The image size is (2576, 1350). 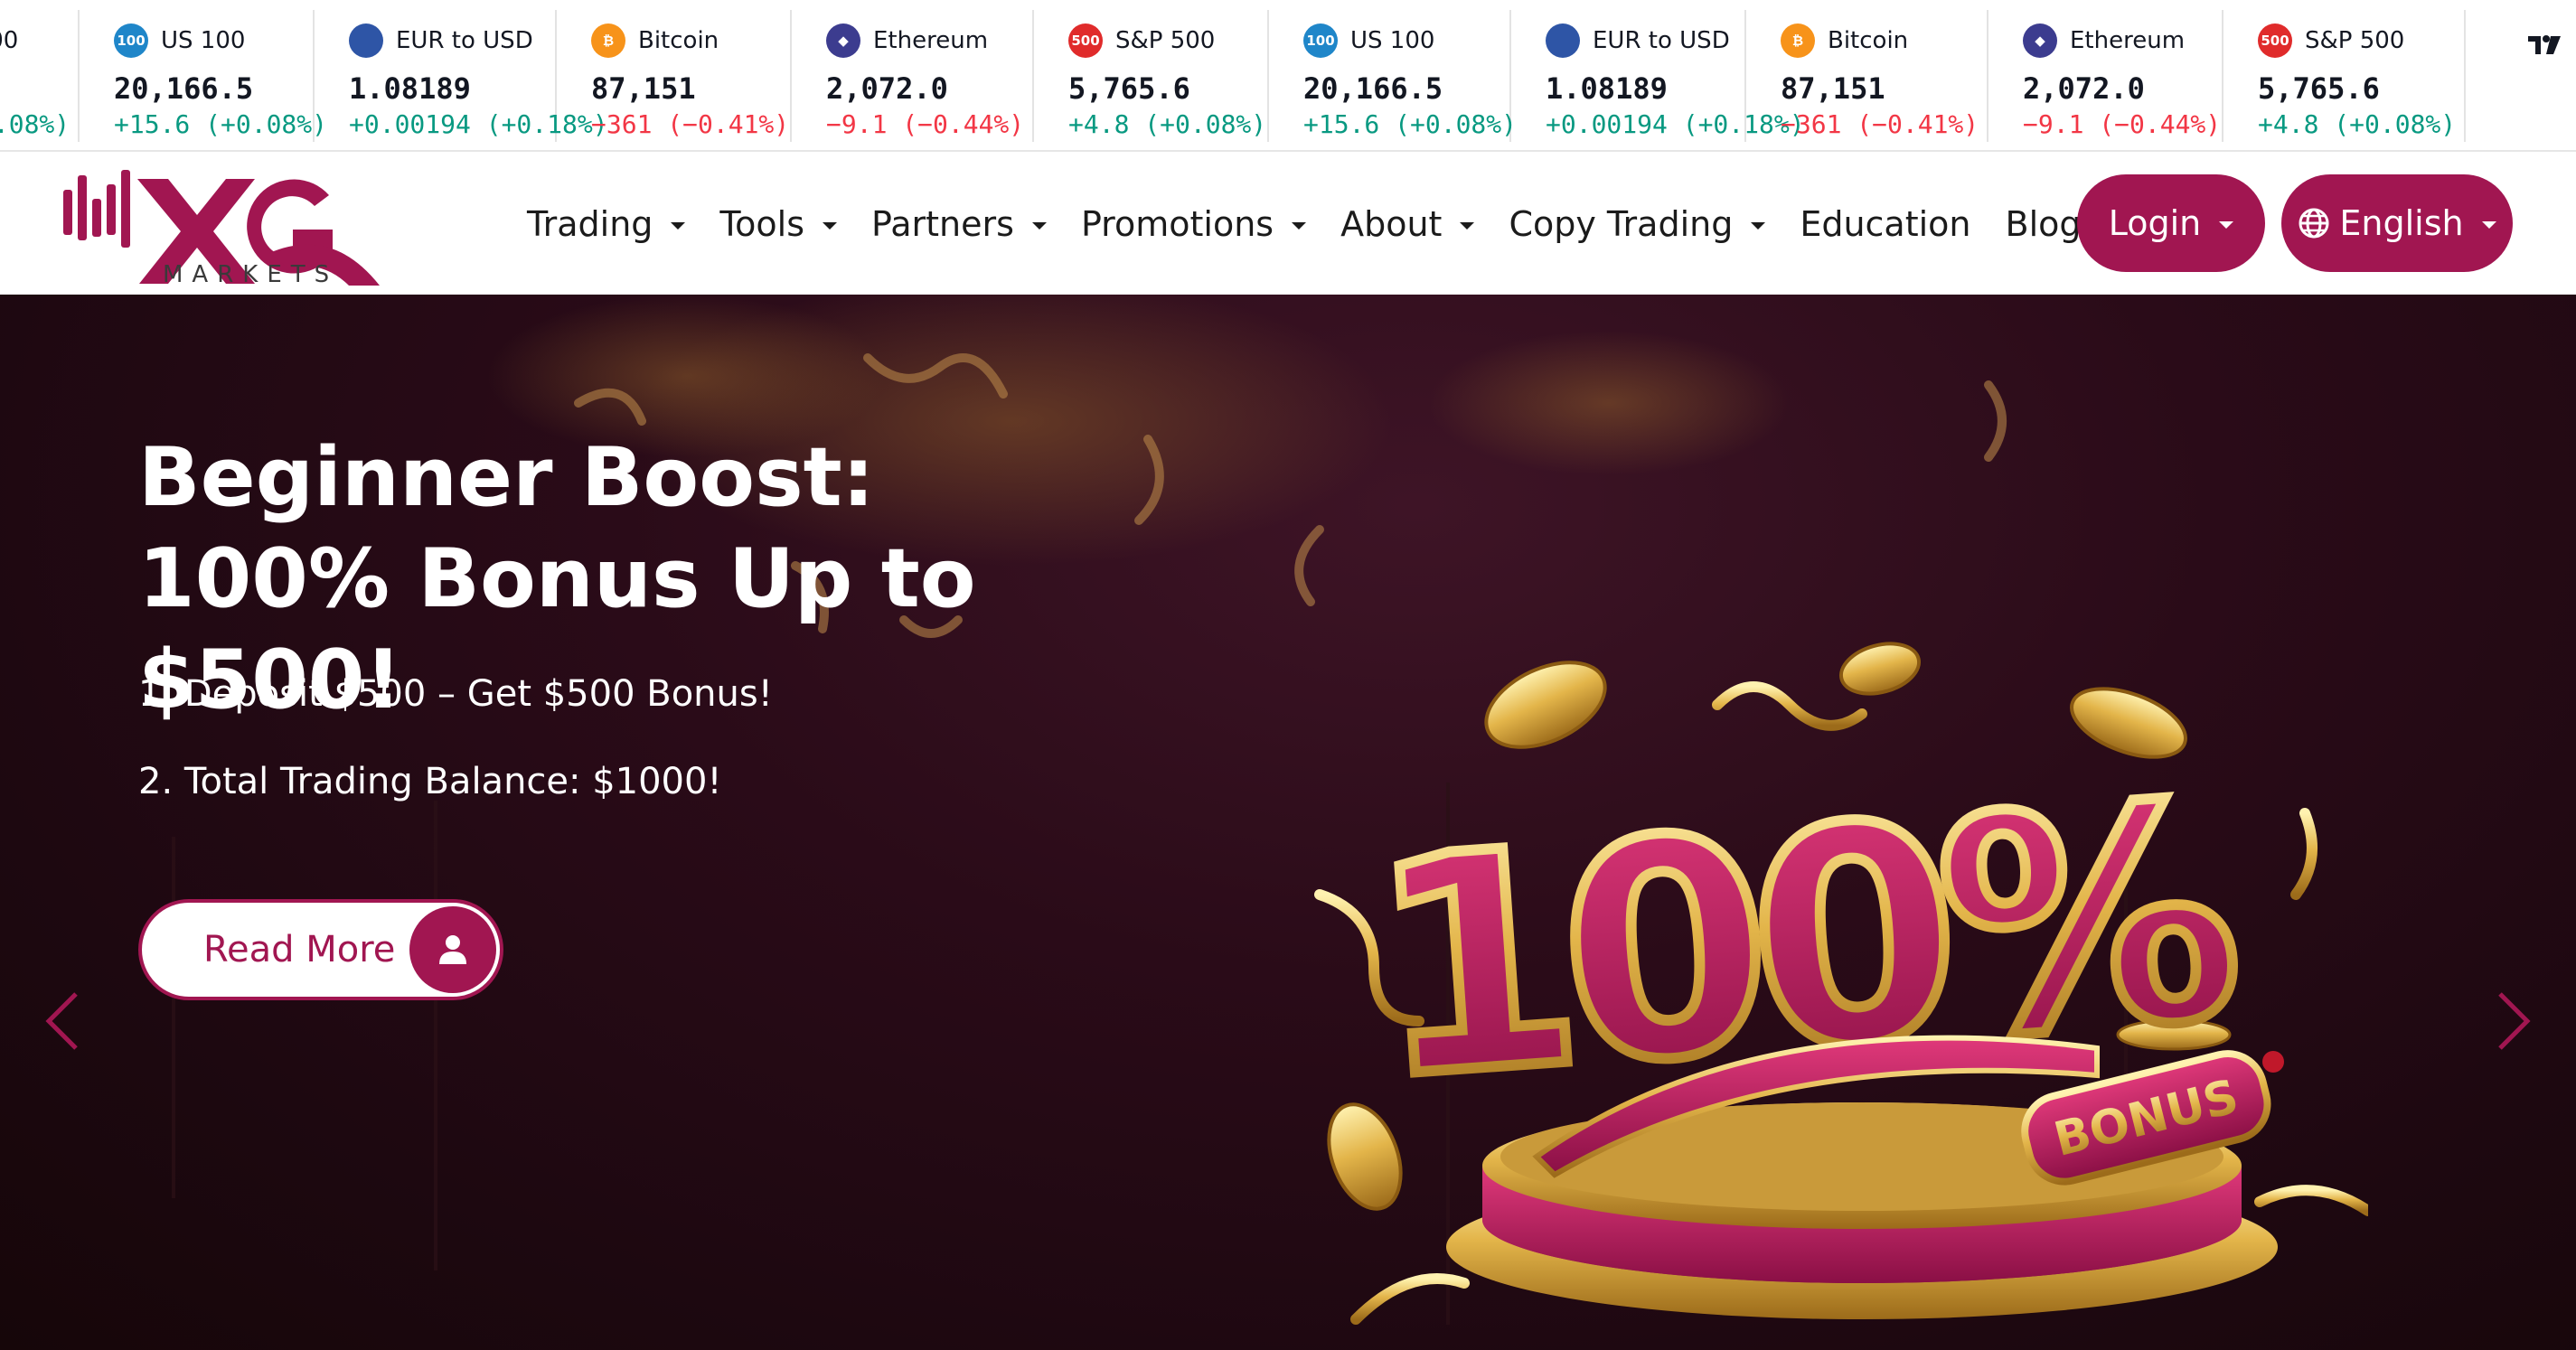 I want to click on xg-markets-logo: MARKETS, so click(x=224, y=228).